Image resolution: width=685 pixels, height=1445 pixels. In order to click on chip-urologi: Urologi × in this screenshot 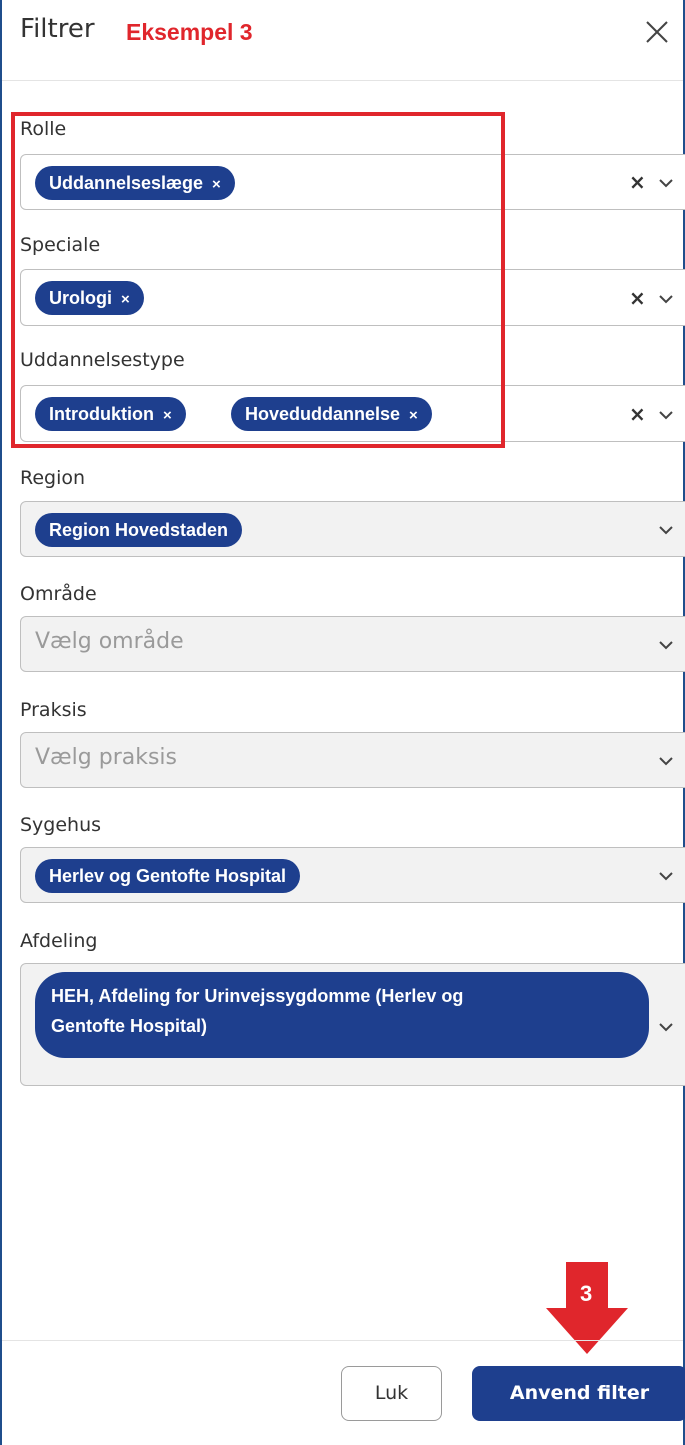, I will do `click(89, 298)`.